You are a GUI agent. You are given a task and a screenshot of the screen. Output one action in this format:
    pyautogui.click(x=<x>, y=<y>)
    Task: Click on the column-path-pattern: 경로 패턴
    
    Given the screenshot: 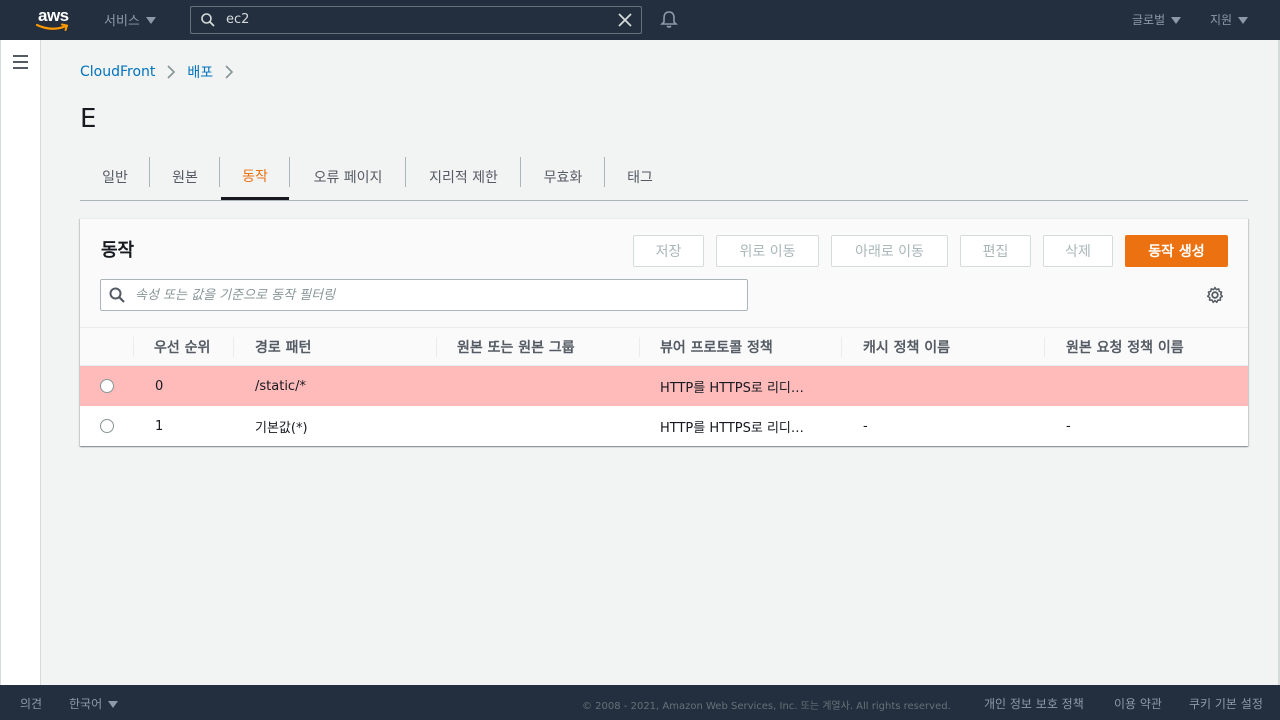 What is the action you would take?
    pyautogui.click(x=283, y=347)
    